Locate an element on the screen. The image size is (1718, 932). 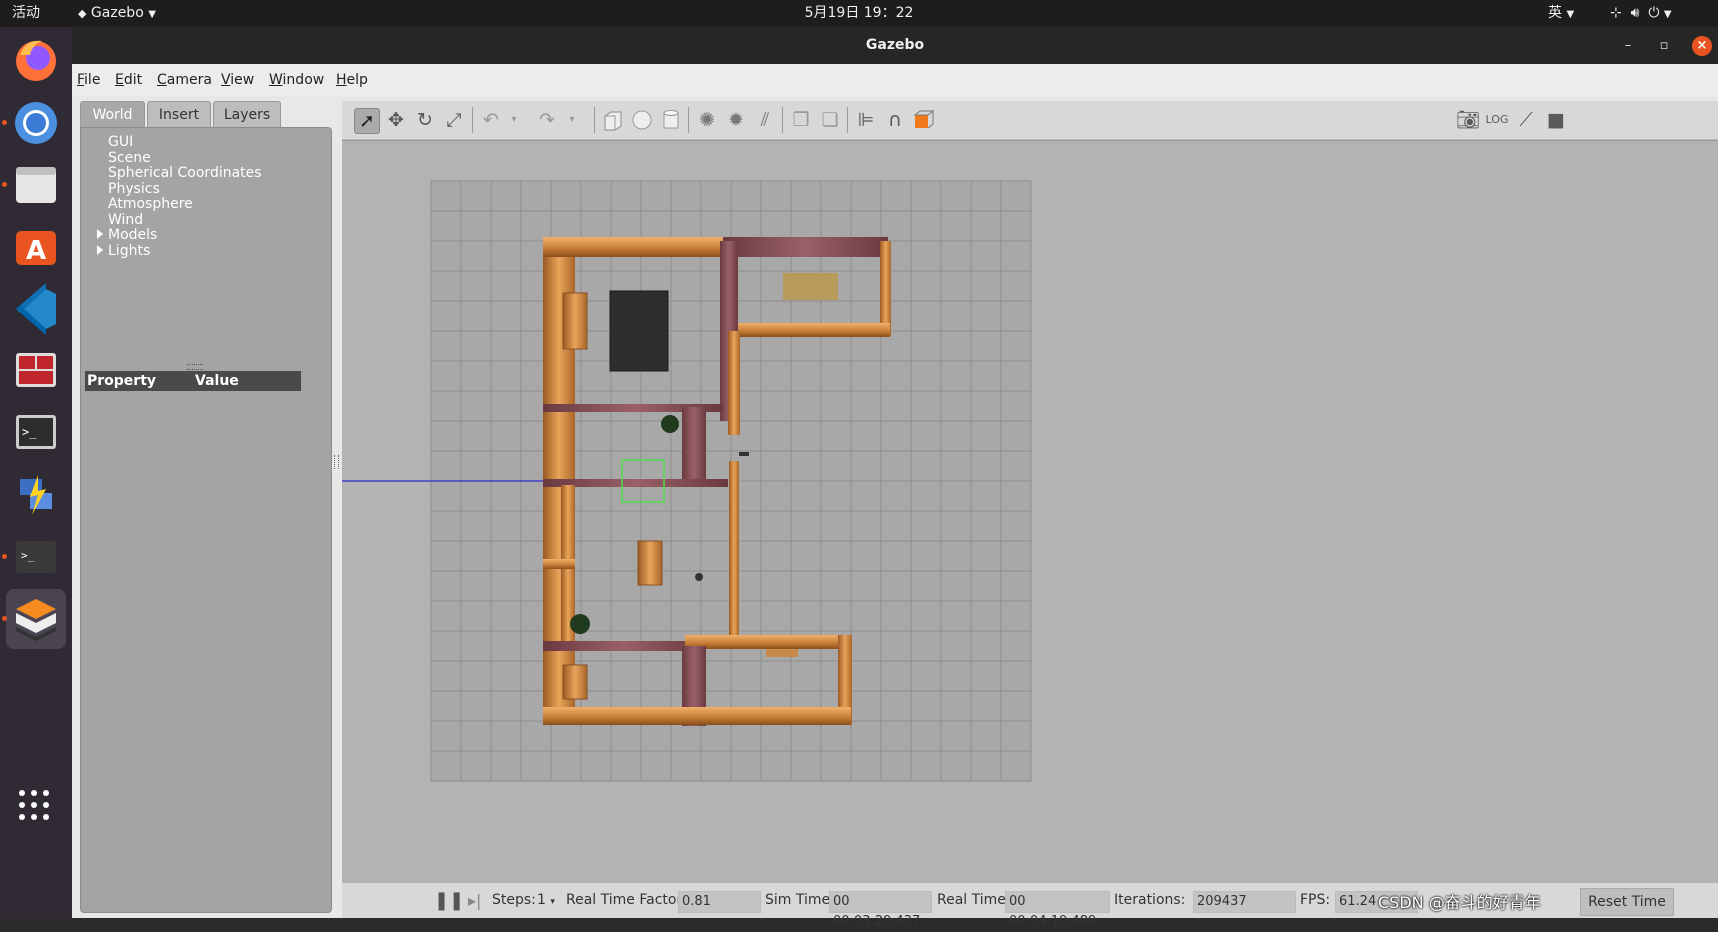
tab-world: World is located at coordinates (112, 114).